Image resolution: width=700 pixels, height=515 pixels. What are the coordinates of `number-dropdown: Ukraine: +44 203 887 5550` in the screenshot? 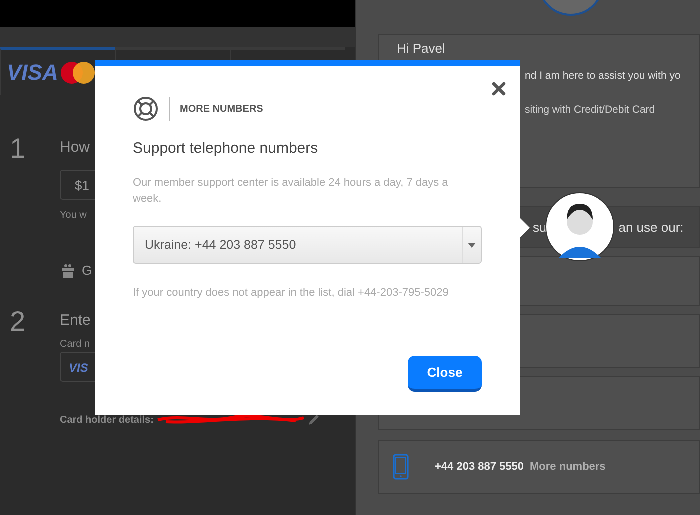 It's located at (307, 245).